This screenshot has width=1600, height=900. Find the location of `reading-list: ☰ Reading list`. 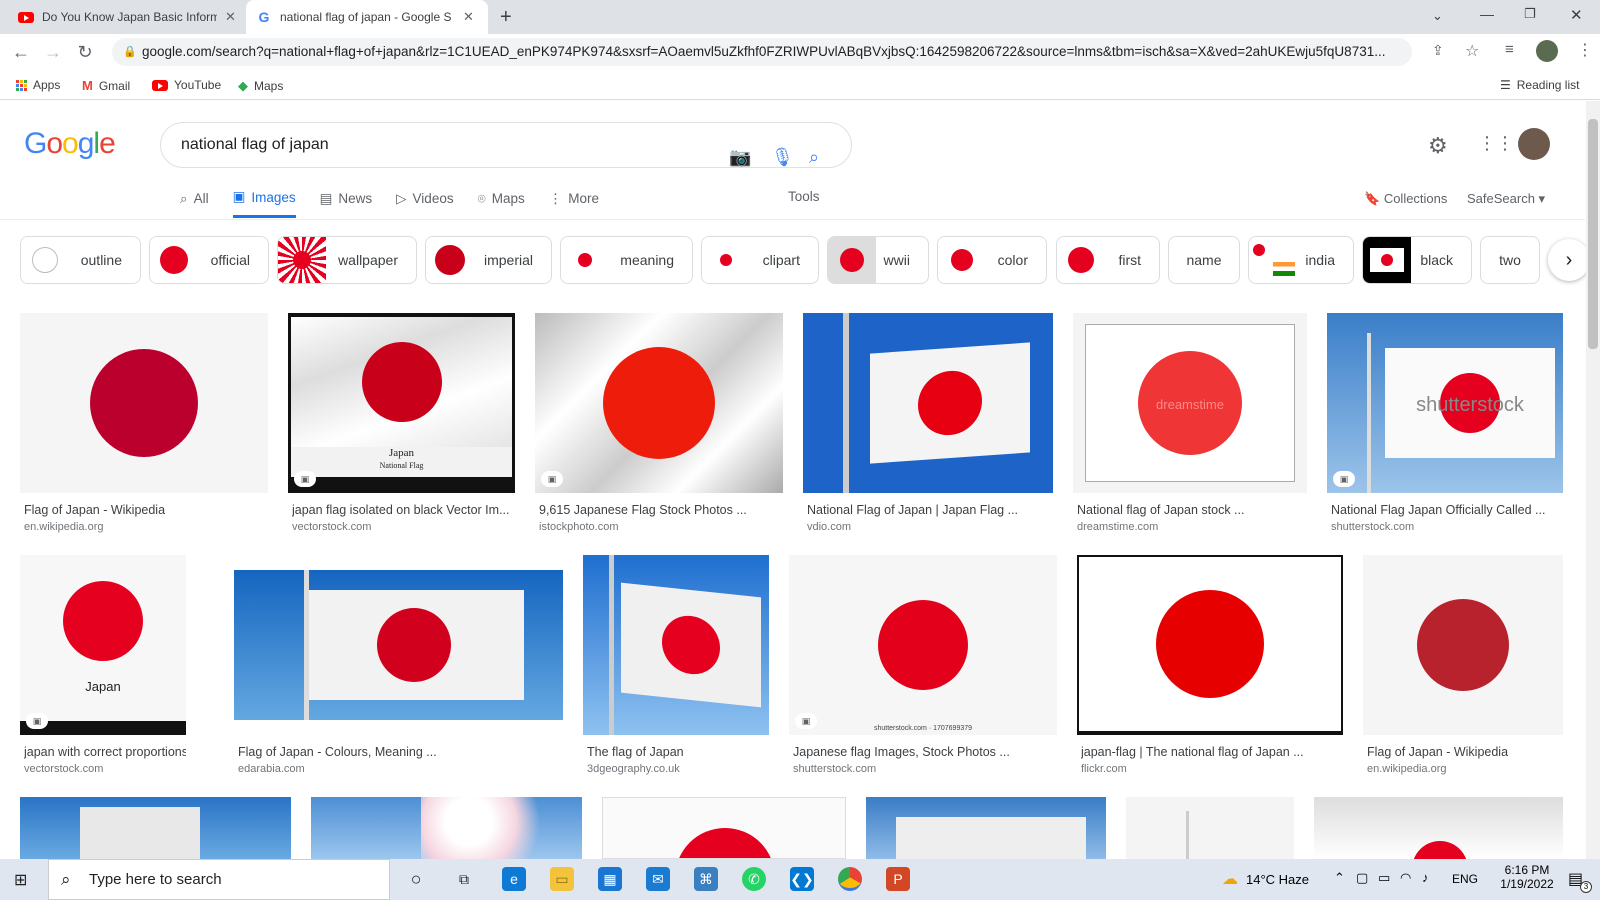

reading-list: ☰ Reading list is located at coordinates (1539, 85).